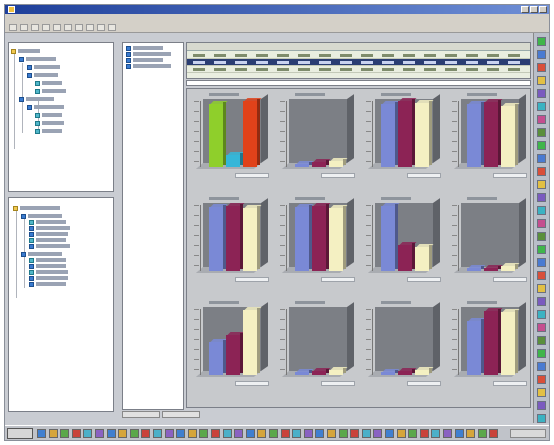 The height and width of the screenshot is (445, 554). I want to click on minimize-button, so click(525, 9).